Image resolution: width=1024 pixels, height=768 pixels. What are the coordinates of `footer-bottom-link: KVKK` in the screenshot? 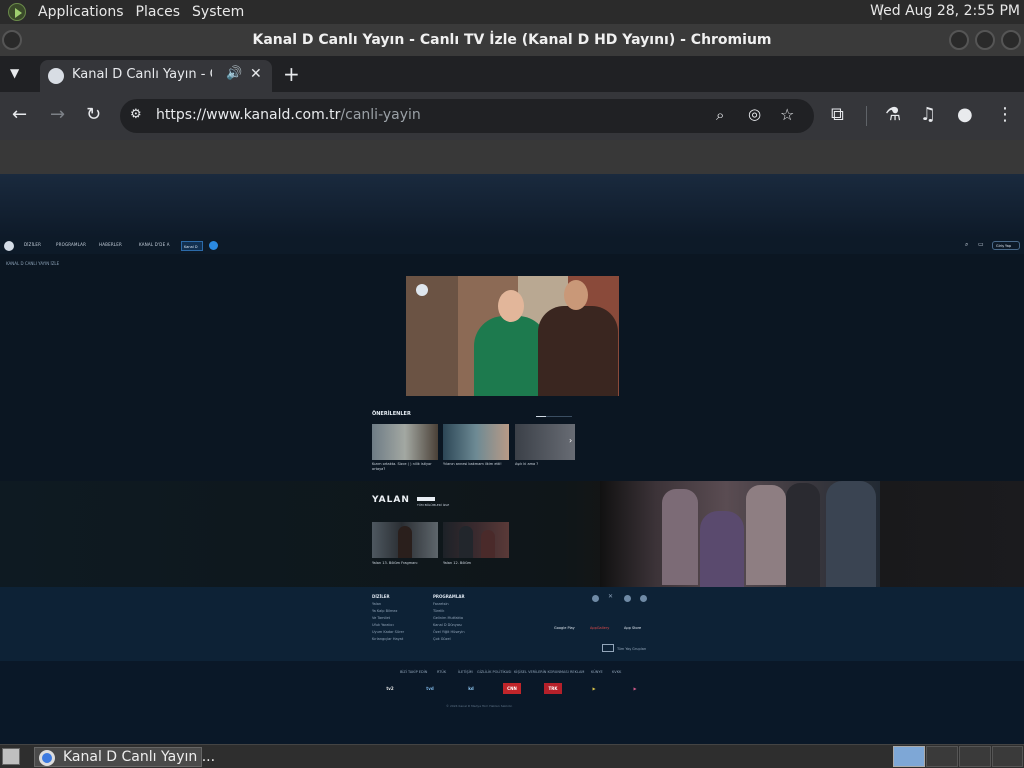 It's located at (616, 672).